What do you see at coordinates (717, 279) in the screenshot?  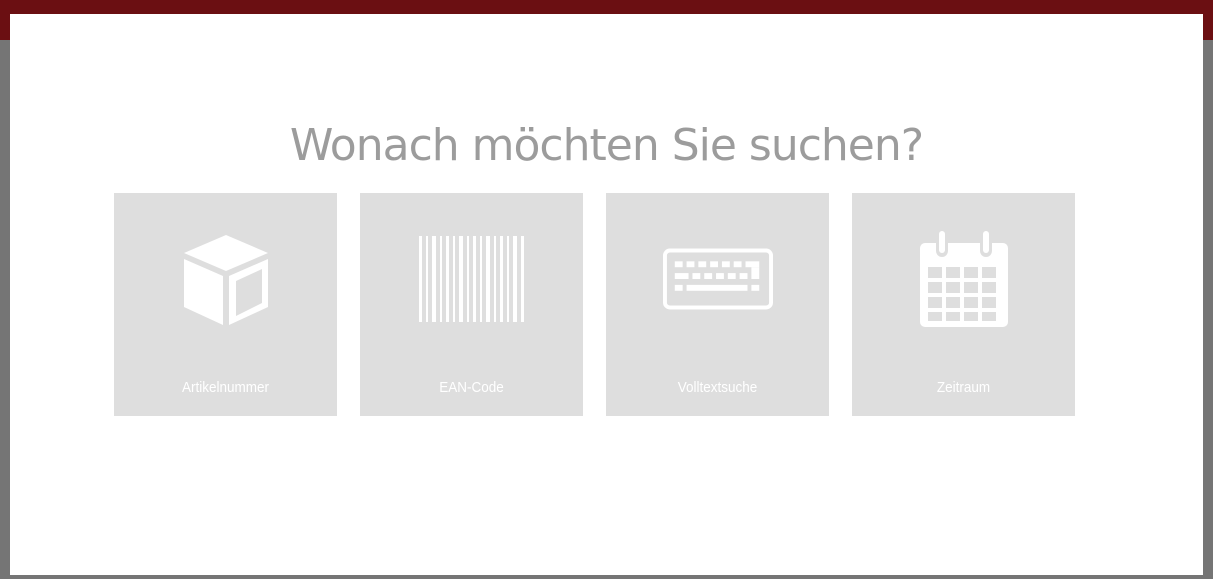 I see `keyboard-icon` at bounding box center [717, 279].